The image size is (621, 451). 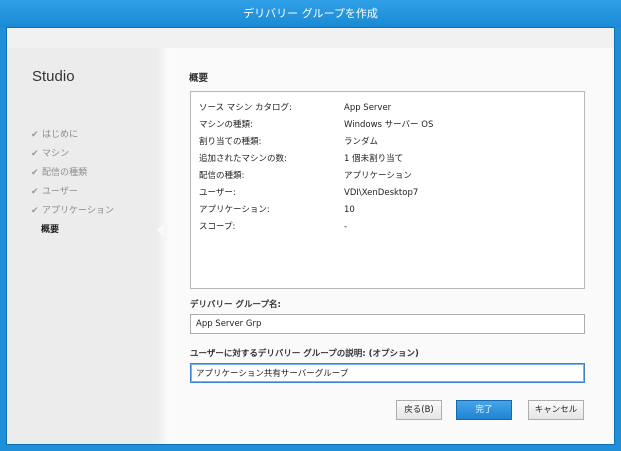 I want to click on wizard-steps: ✔ はじめに ✔ マシン ✔ 配信の種類 ✔ ユーザー ✔ アプリケーション 概要, so click(x=72, y=183).